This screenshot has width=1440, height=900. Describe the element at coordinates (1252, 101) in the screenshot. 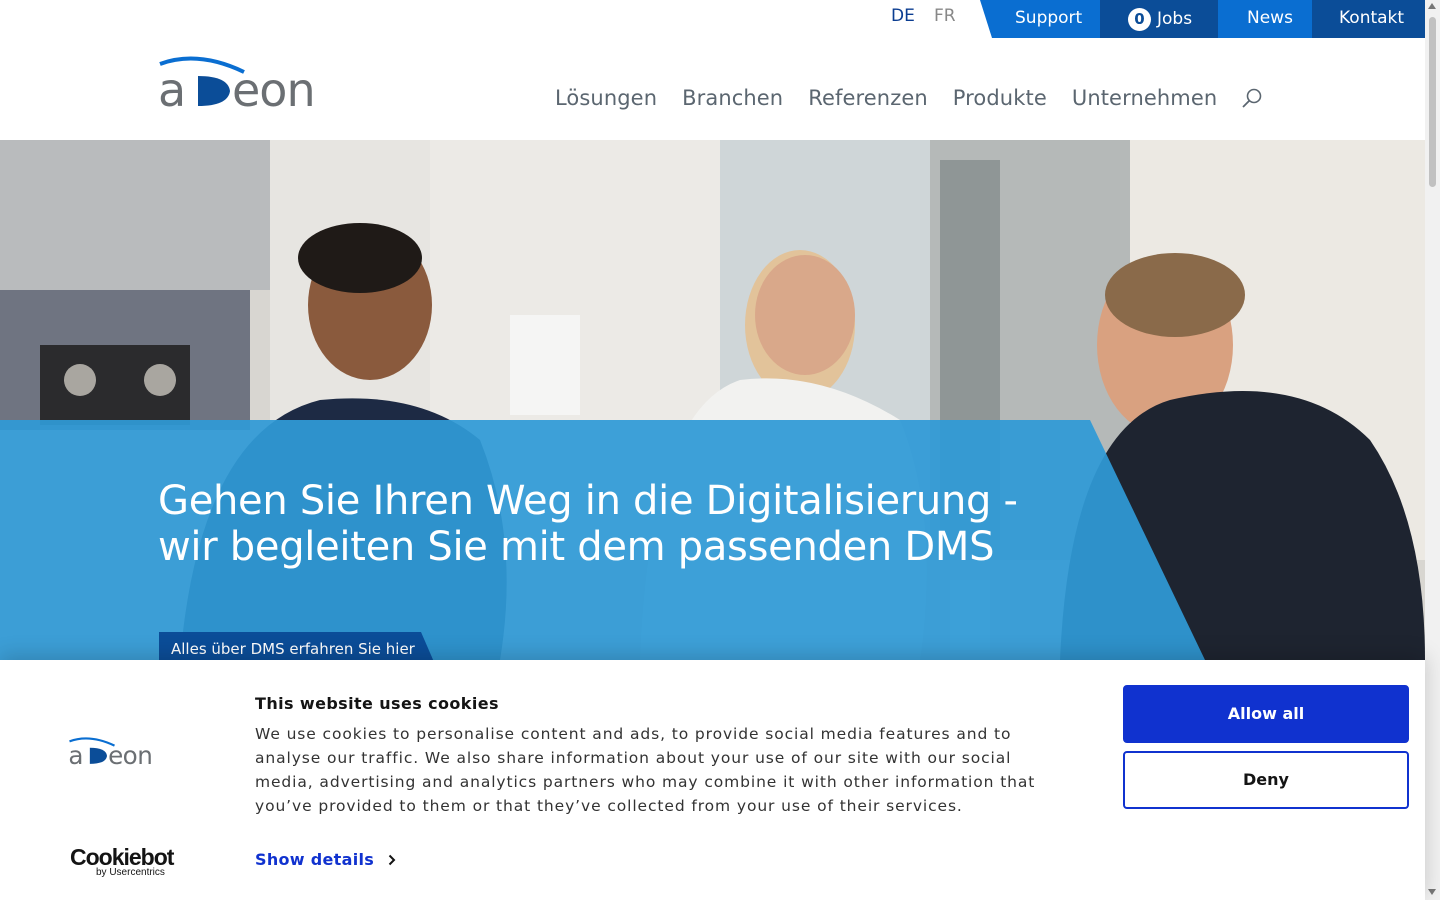

I see `search-icon` at that location.